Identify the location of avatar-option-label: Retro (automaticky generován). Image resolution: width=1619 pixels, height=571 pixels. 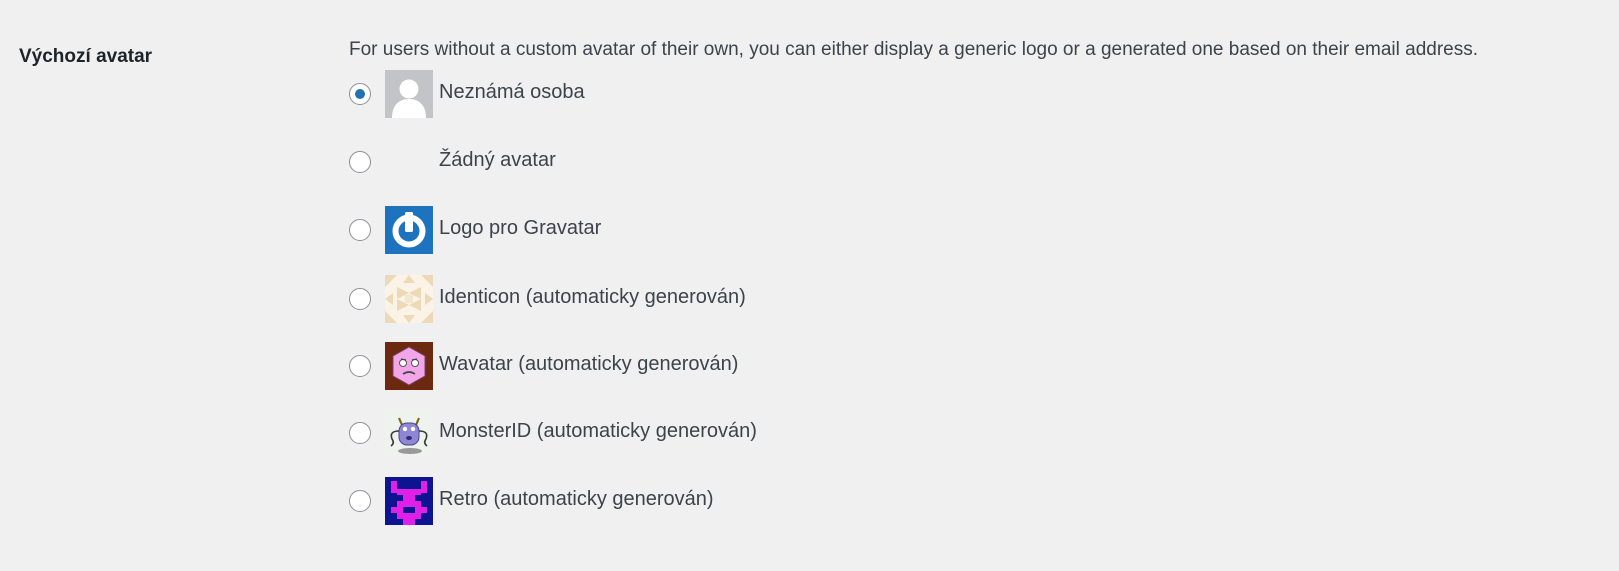
(576, 499).